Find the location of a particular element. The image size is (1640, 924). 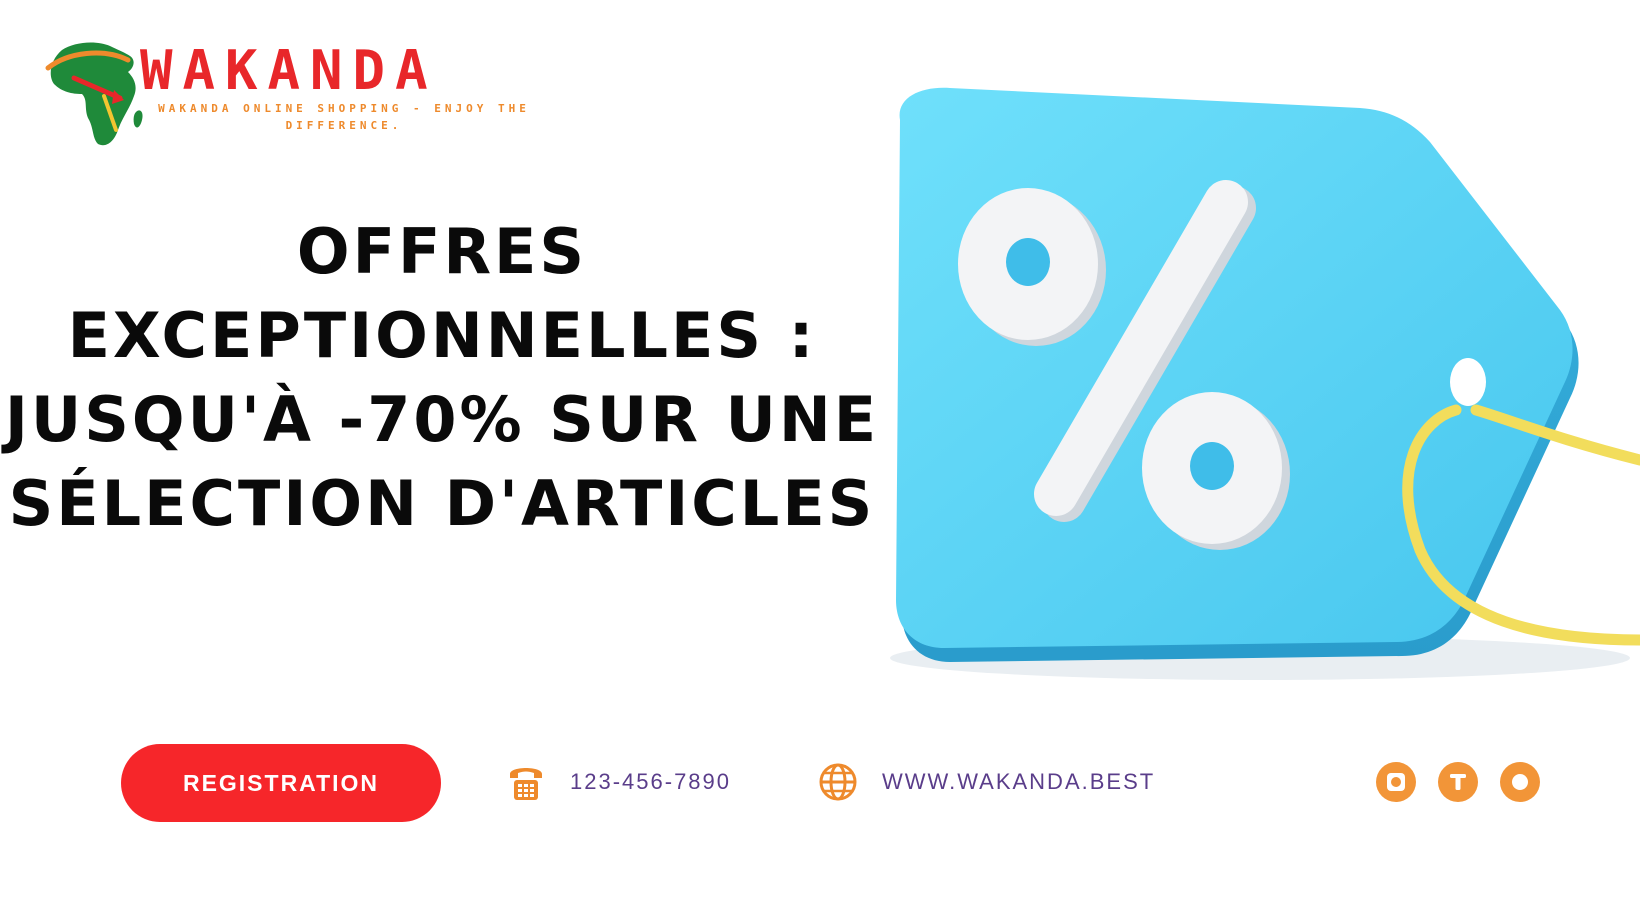

phone-contact: 123-456-7890 is located at coordinates (618, 782).